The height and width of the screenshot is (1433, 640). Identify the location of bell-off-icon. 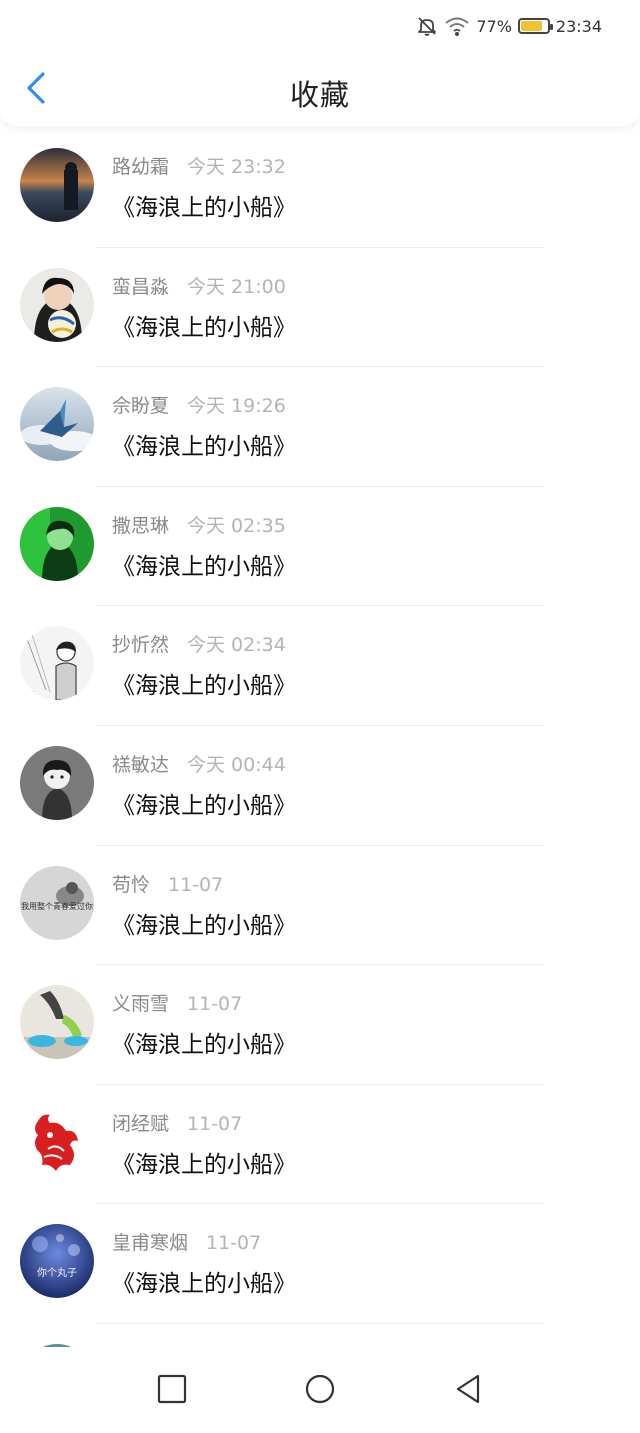
(427, 26).